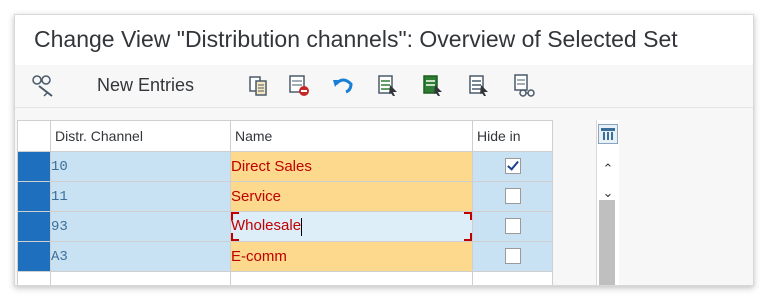  I want to click on copy-as-icon, so click(259, 85).